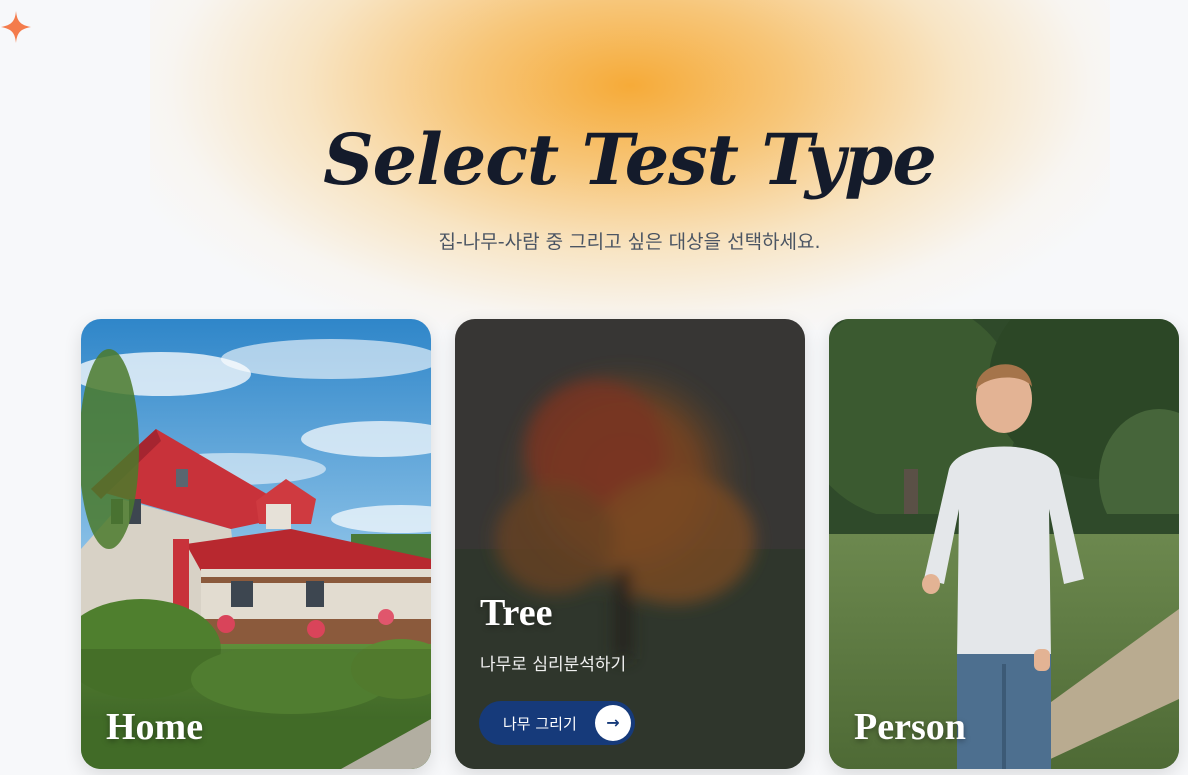 Image resolution: width=1188 pixels, height=775 pixels. I want to click on sparkle-icon, so click(16, 27).